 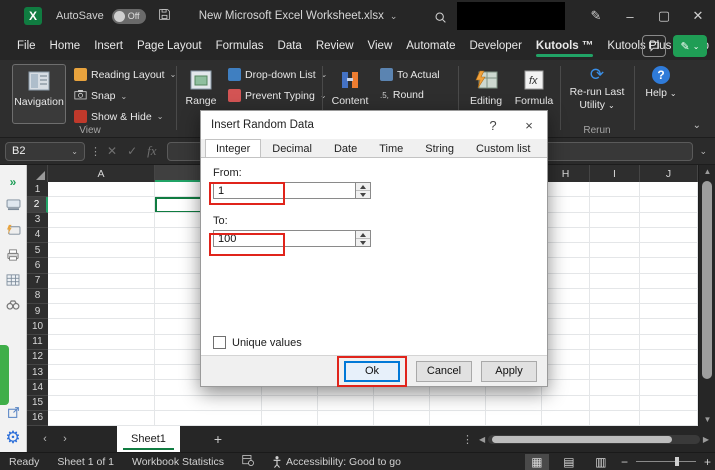 I want to click on dialog-tab-date: Date, so click(x=345, y=148).